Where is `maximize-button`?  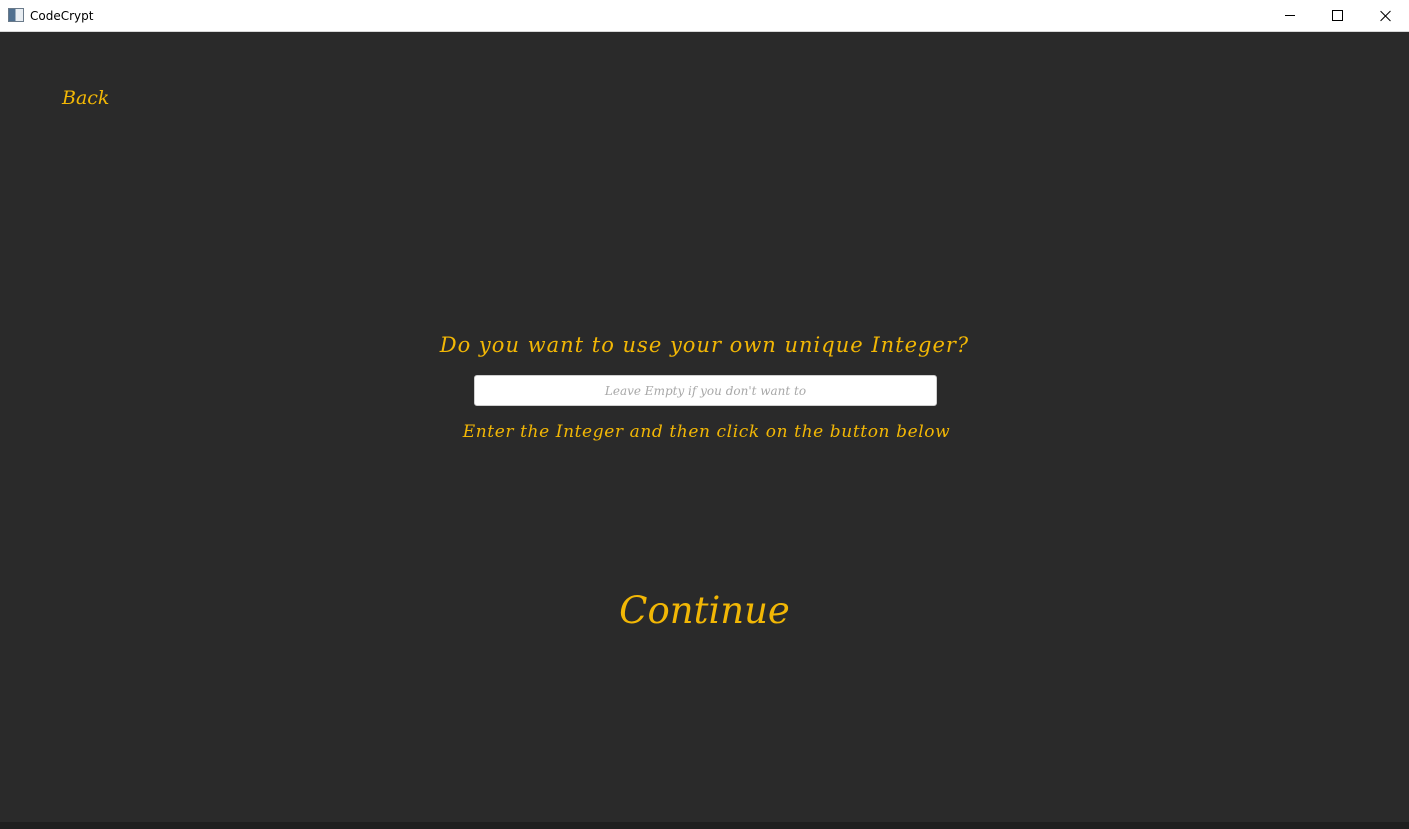 maximize-button is located at coordinates (1337, 15).